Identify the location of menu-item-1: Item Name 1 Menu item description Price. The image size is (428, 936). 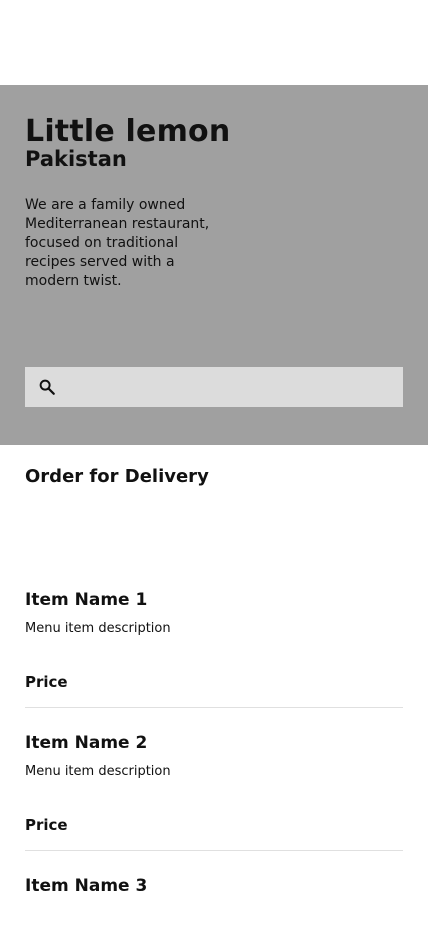
(214, 661).